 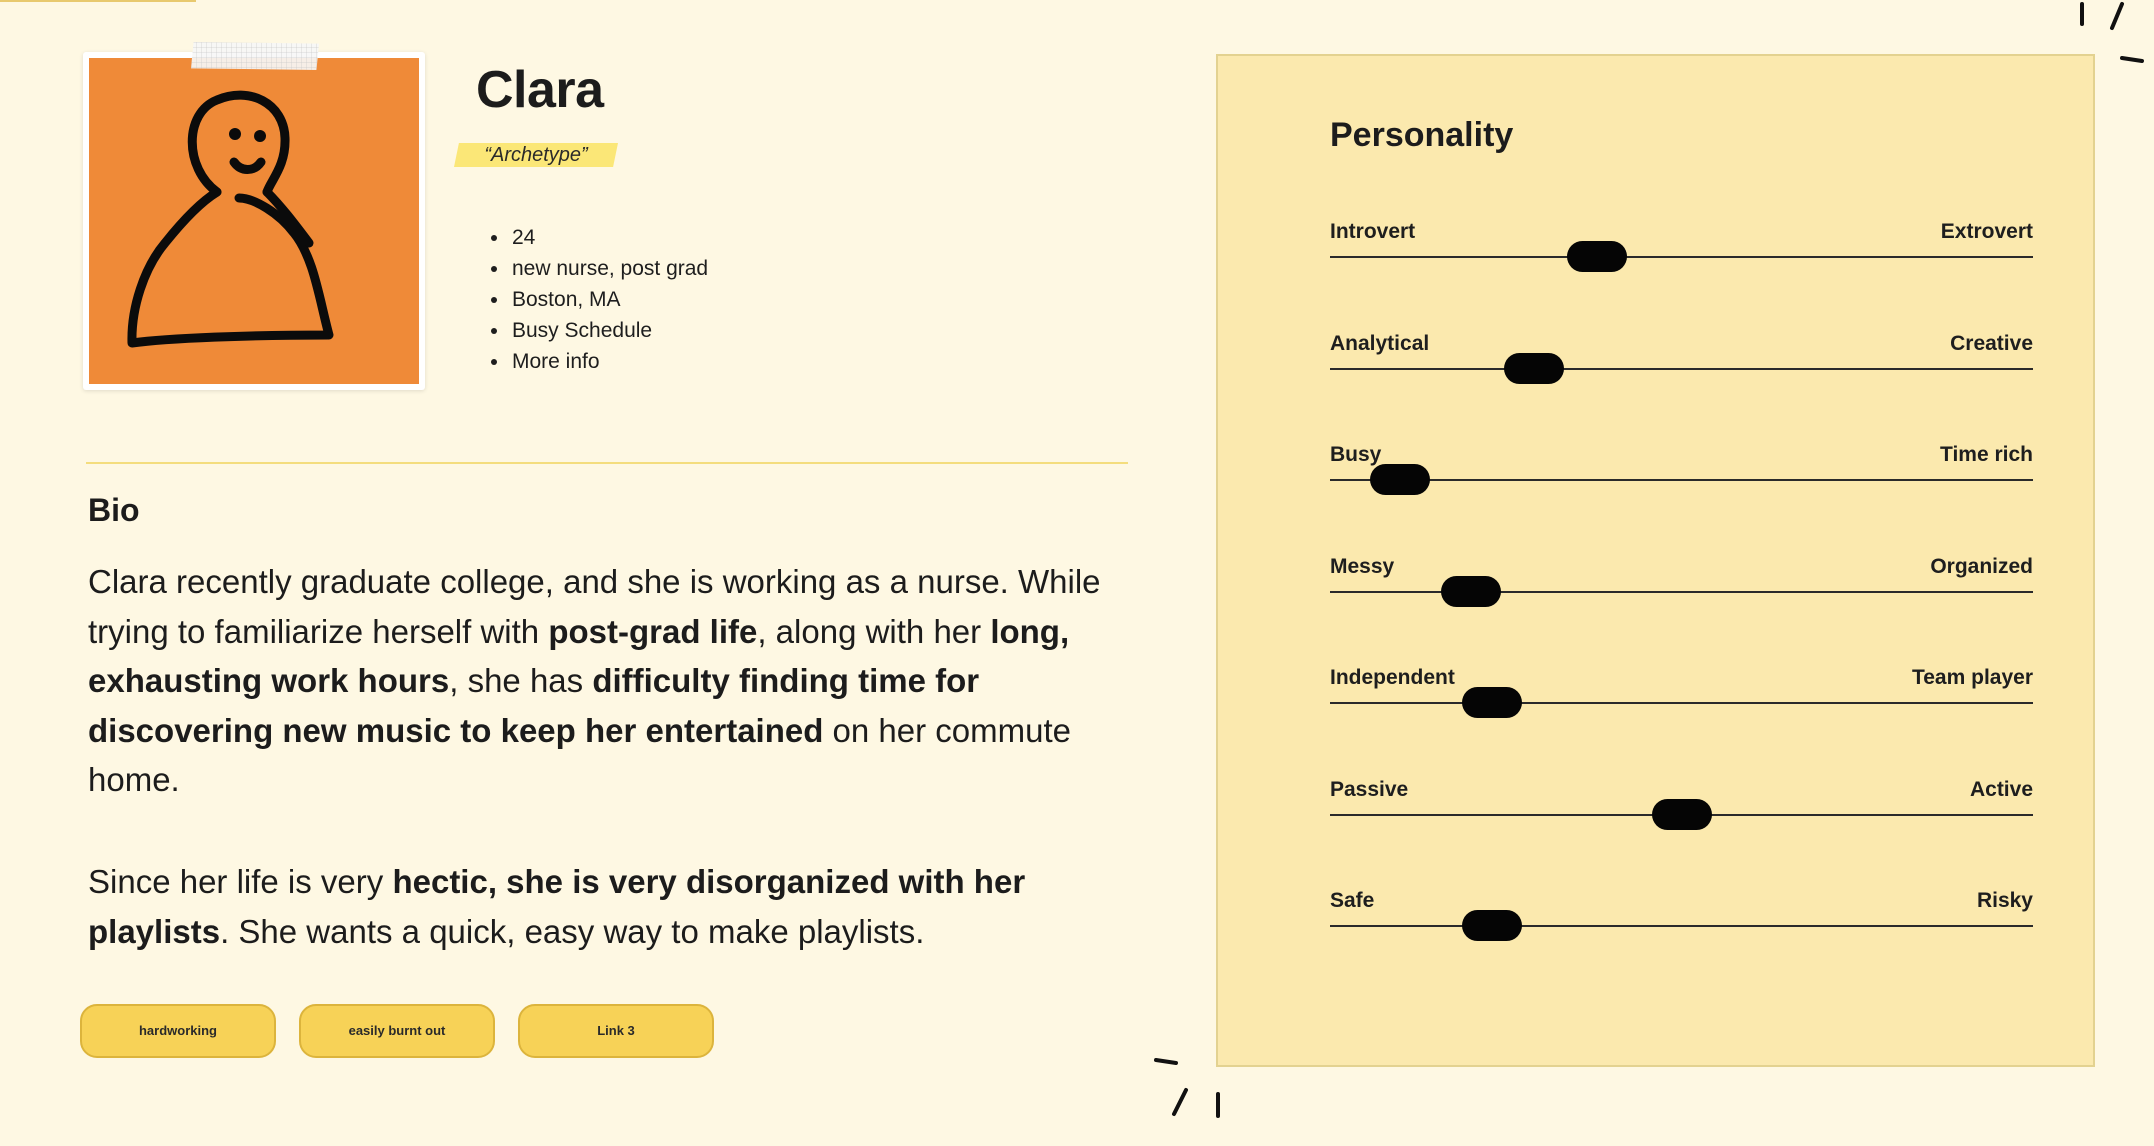 What do you see at coordinates (609, 361) in the screenshot?
I see `fact-item: More info` at bounding box center [609, 361].